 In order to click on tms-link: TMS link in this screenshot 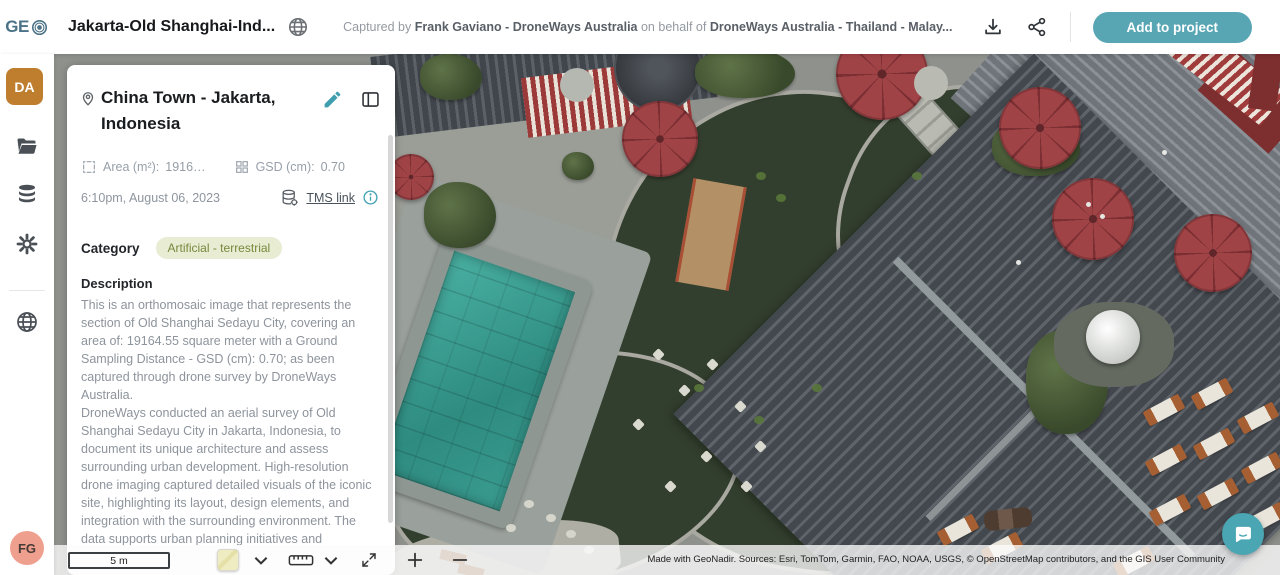, I will do `click(330, 198)`.